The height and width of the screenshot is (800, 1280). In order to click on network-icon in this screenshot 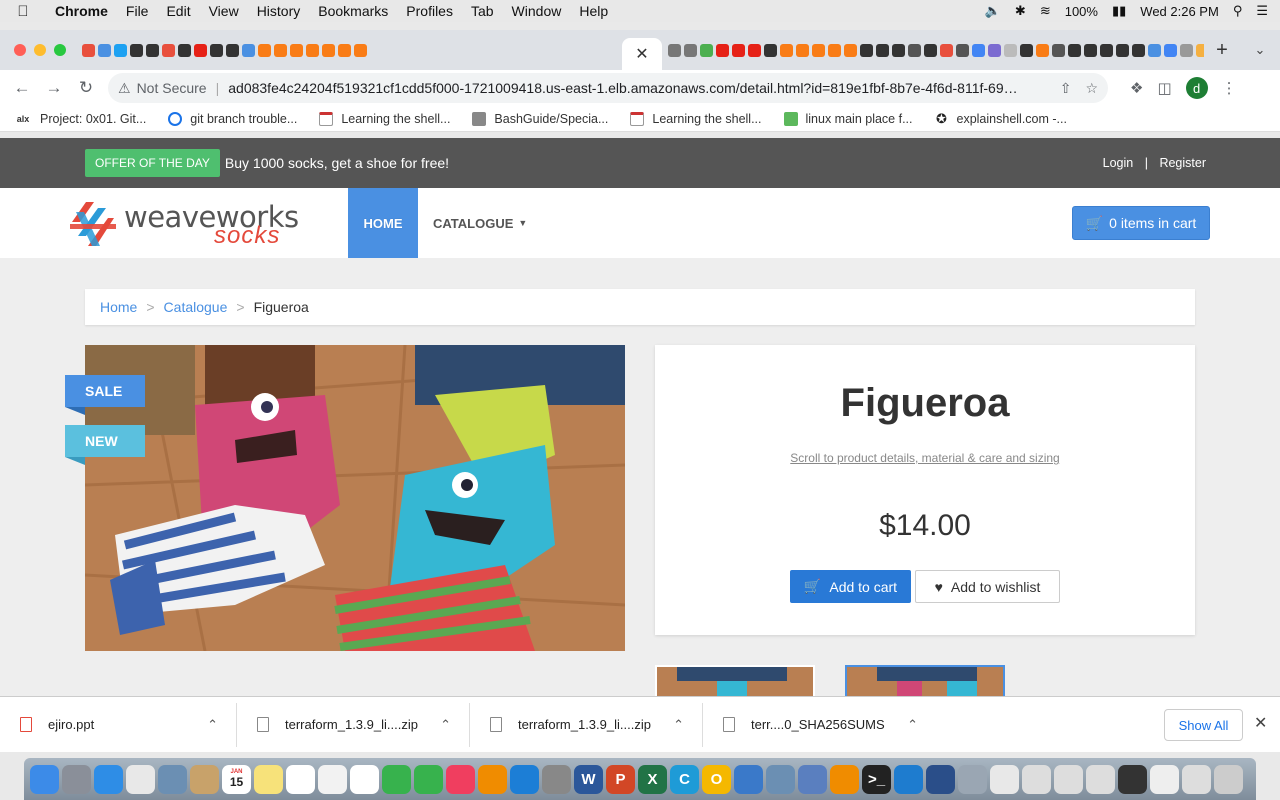, I will do `click(780, 779)`.